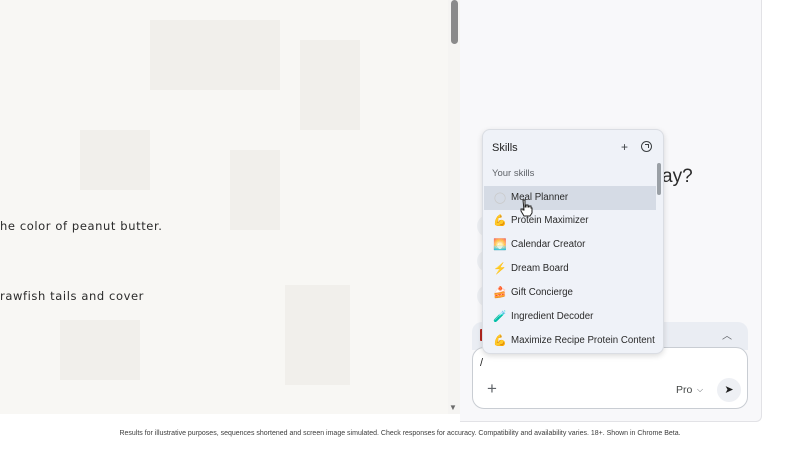 The width and height of the screenshot is (800, 450). Describe the element at coordinates (677, 176) in the screenshot. I see `greeting-text: ay?` at that location.